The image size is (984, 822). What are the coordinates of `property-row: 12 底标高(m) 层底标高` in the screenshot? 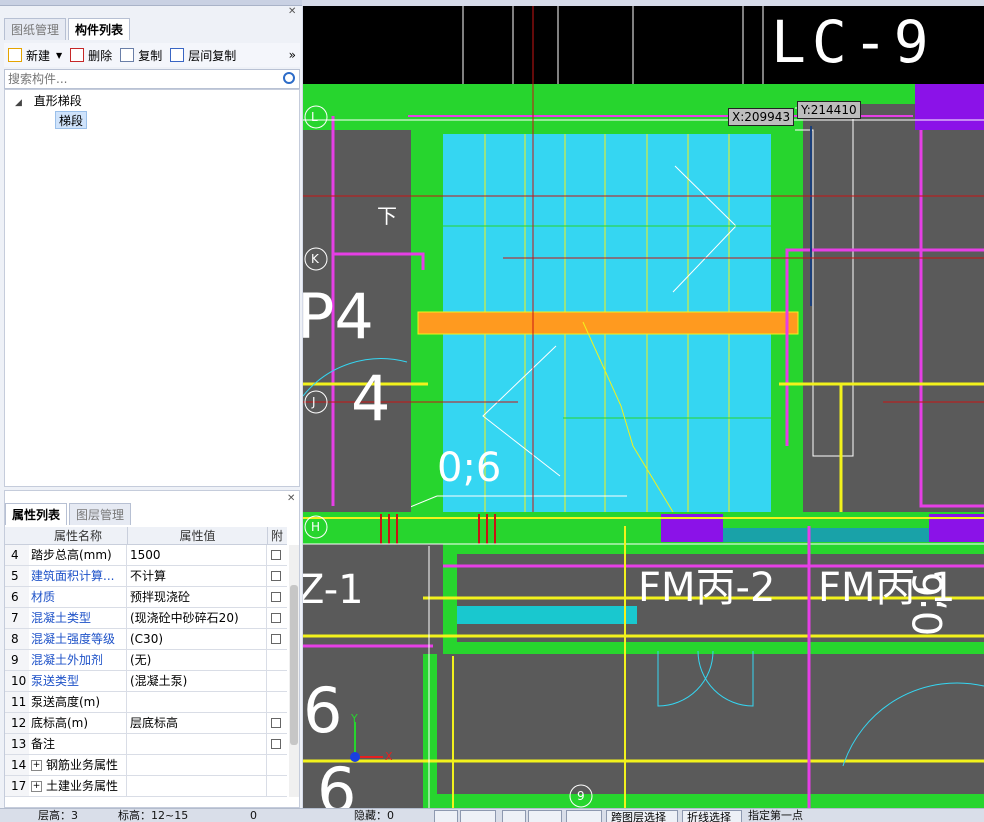 It's located at (146, 723).